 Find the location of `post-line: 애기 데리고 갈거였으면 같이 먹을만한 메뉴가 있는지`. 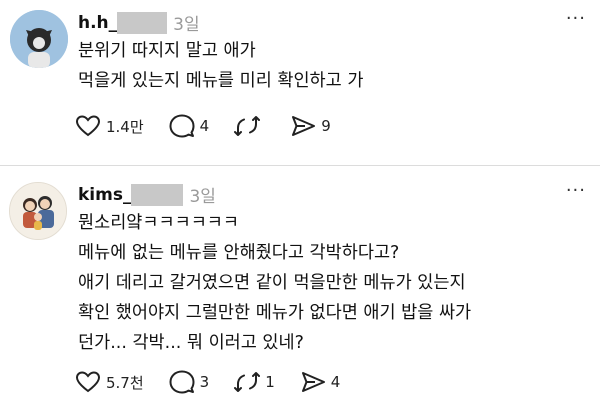

post-line: 애기 데리고 갈거였으면 같이 먹을만한 메뉴가 있는지 is located at coordinates (272, 283).